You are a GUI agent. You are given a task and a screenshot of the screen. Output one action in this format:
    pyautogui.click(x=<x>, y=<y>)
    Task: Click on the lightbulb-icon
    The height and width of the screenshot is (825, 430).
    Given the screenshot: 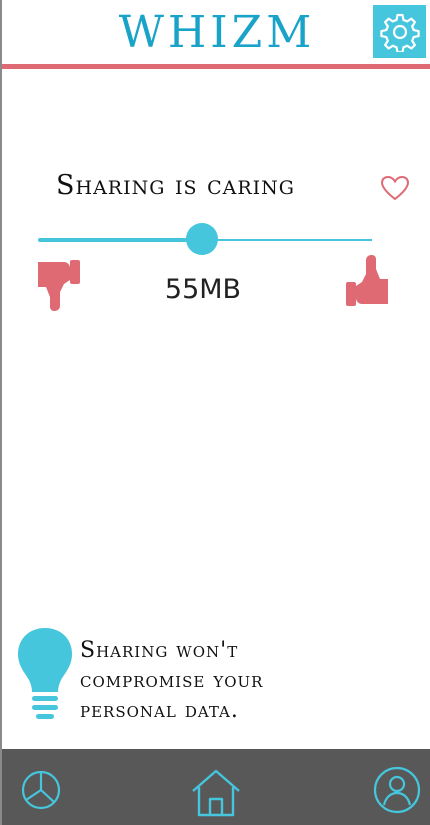 What is the action you would take?
    pyautogui.click(x=45, y=673)
    